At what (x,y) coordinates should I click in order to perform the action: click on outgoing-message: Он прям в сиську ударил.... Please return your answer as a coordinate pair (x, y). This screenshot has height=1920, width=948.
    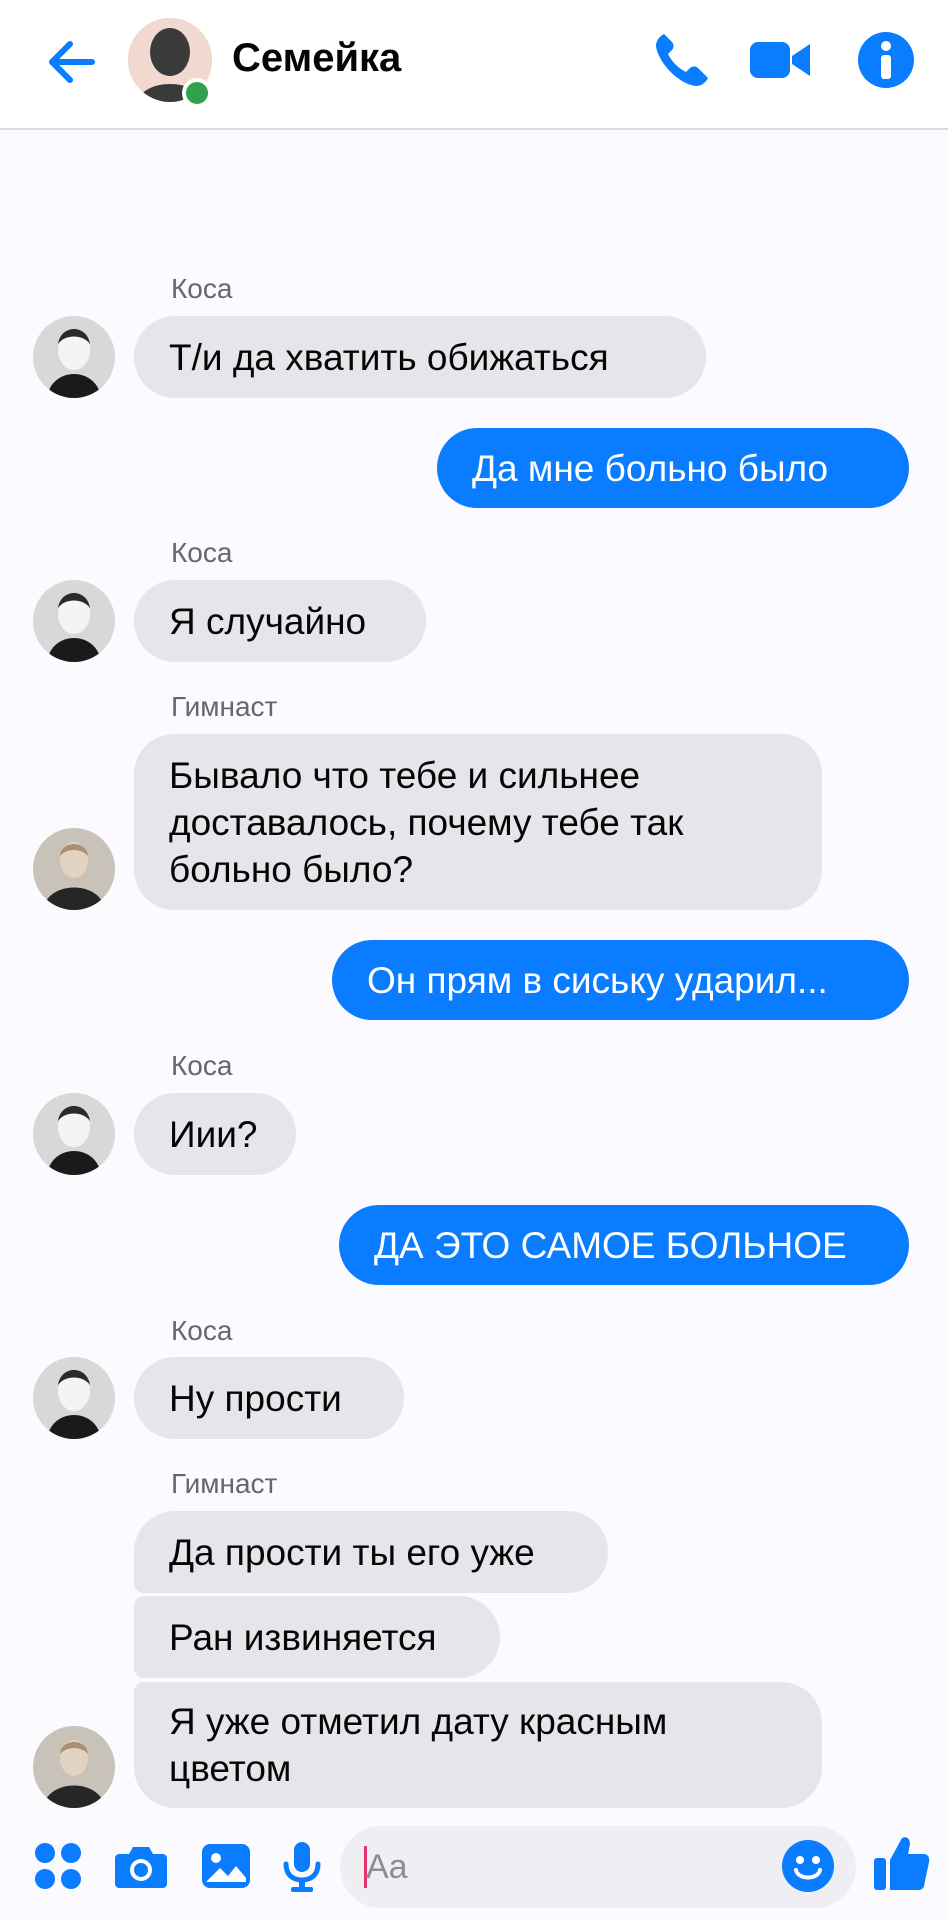
    Looking at the image, I should click on (620, 980).